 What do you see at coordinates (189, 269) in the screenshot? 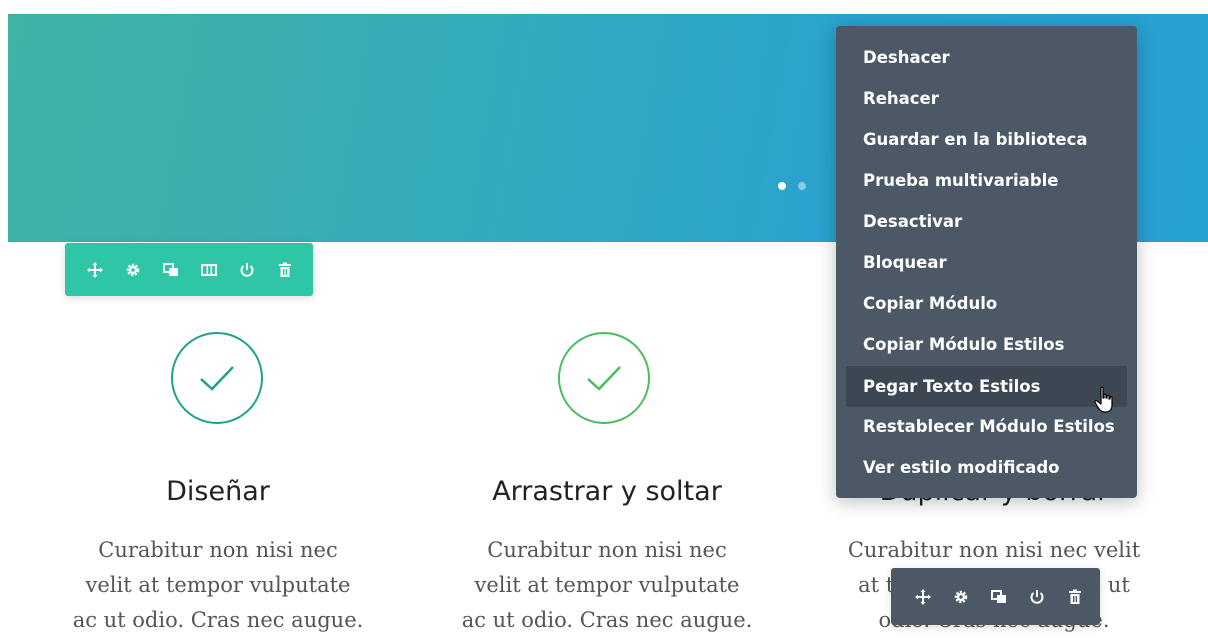
I see `row-toolbar` at bounding box center [189, 269].